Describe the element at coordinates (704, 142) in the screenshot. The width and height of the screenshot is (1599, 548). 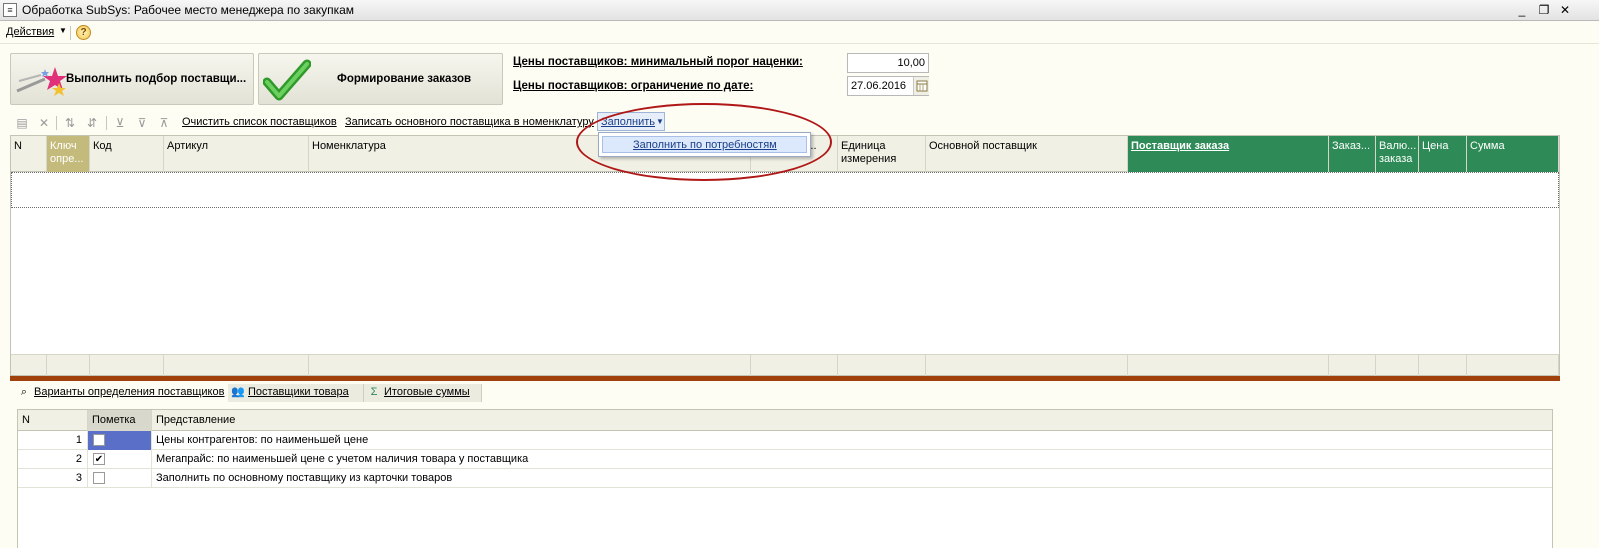
I see `highlight-ellipse` at that location.